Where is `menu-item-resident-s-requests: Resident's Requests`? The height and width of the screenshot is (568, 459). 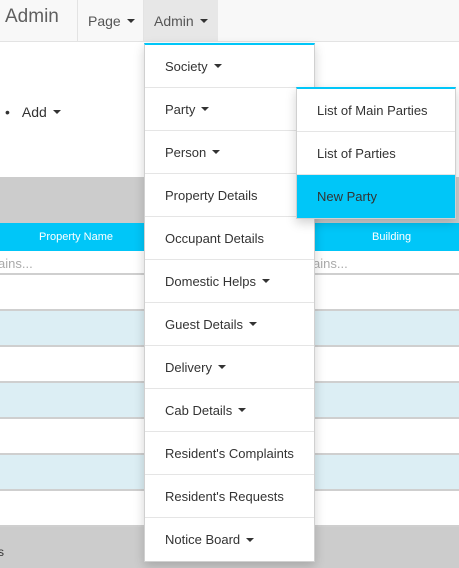
menu-item-resident-s-requests: Resident's Requests is located at coordinates (229, 496).